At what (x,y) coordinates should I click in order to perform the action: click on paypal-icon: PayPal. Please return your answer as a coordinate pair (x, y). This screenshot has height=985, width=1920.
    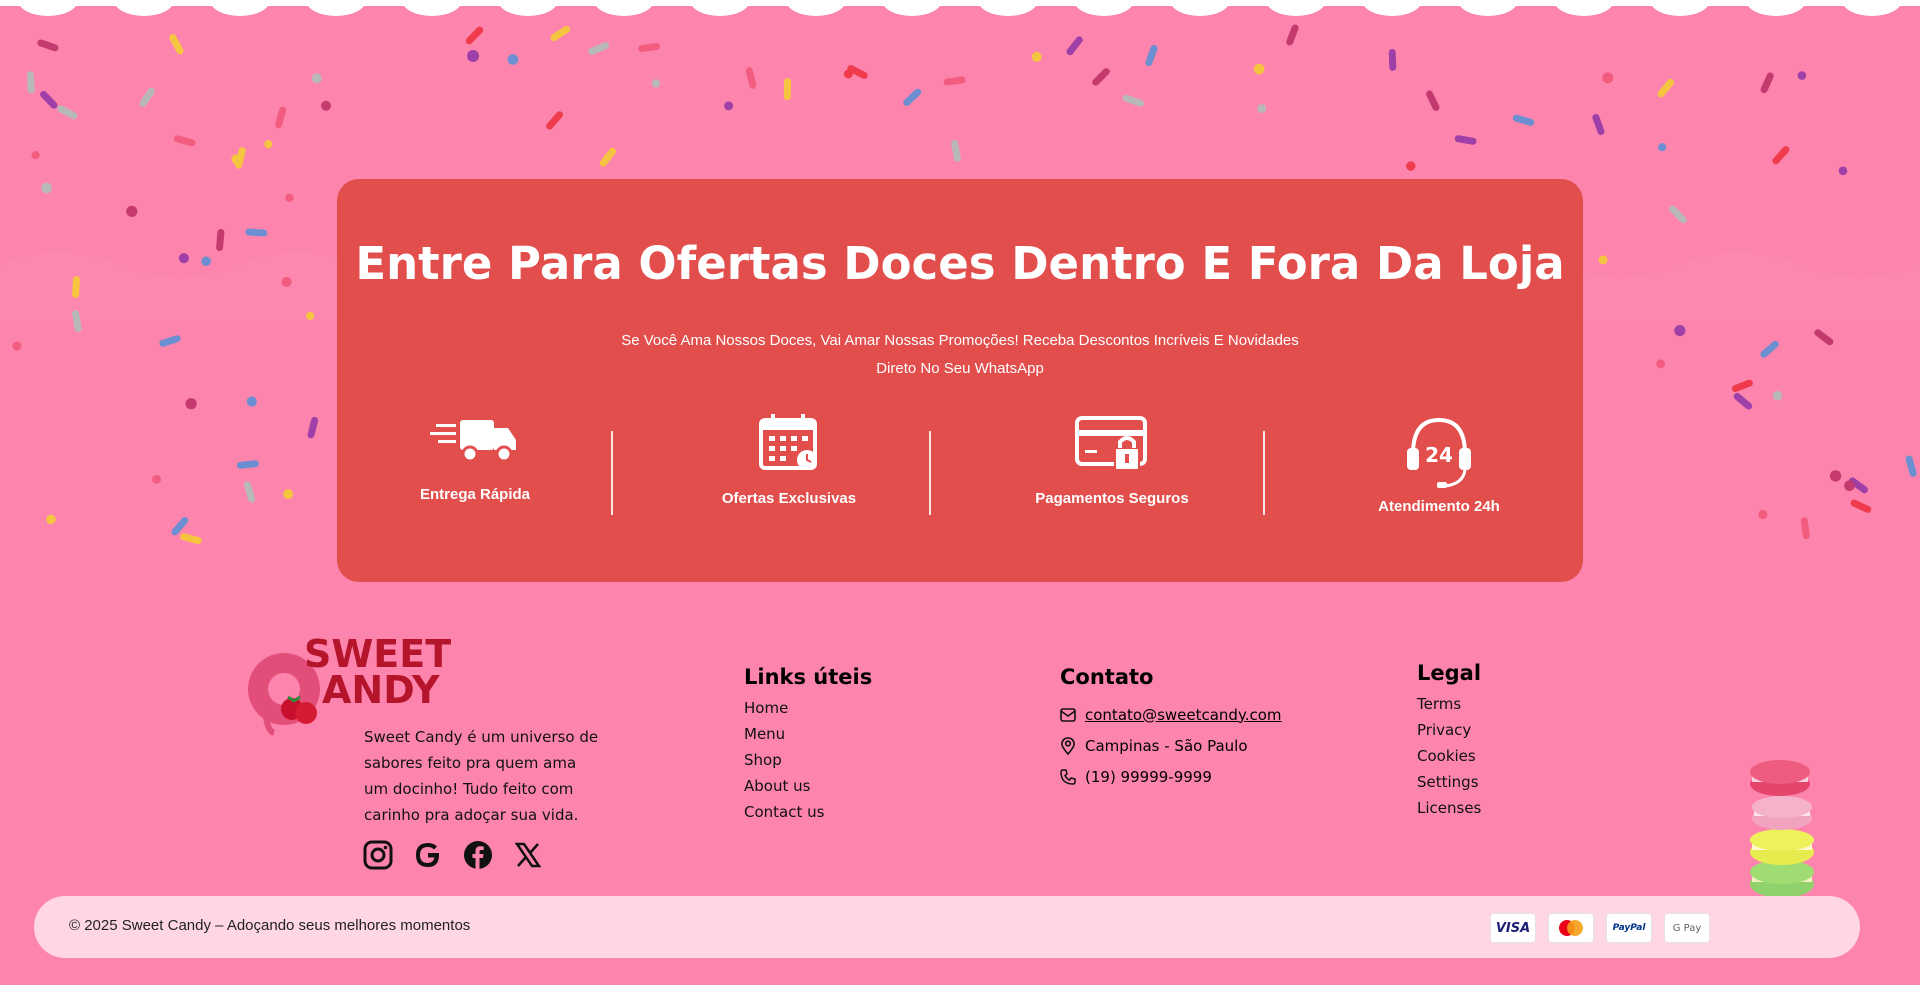
    Looking at the image, I should click on (1629, 928).